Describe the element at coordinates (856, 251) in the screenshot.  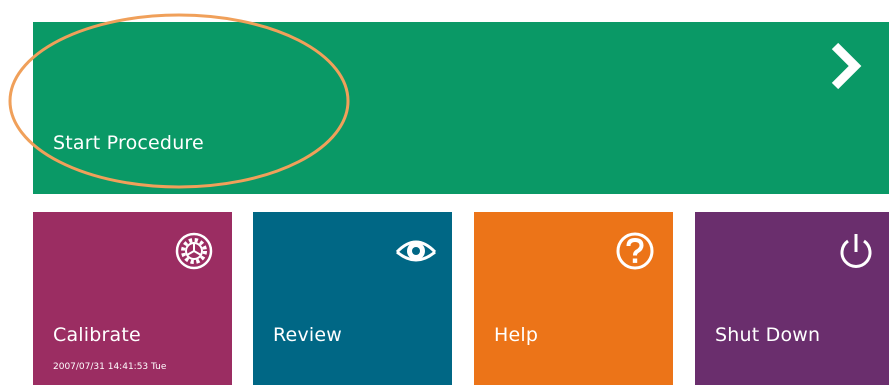
I see `power-icon` at that location.